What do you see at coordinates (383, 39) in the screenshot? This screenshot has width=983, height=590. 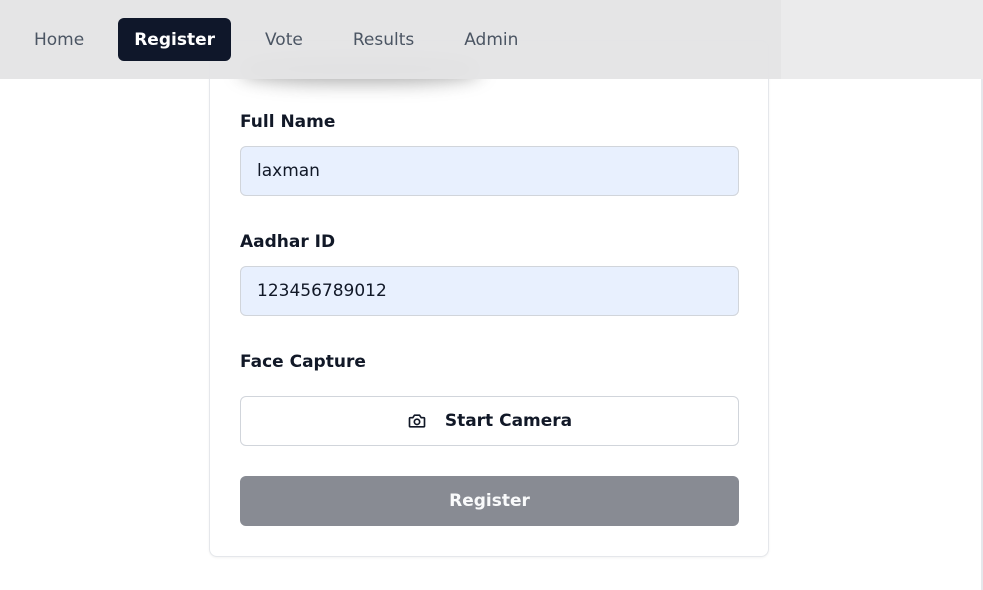 I see `nav-results: Results` at bounding box center [383, 39].